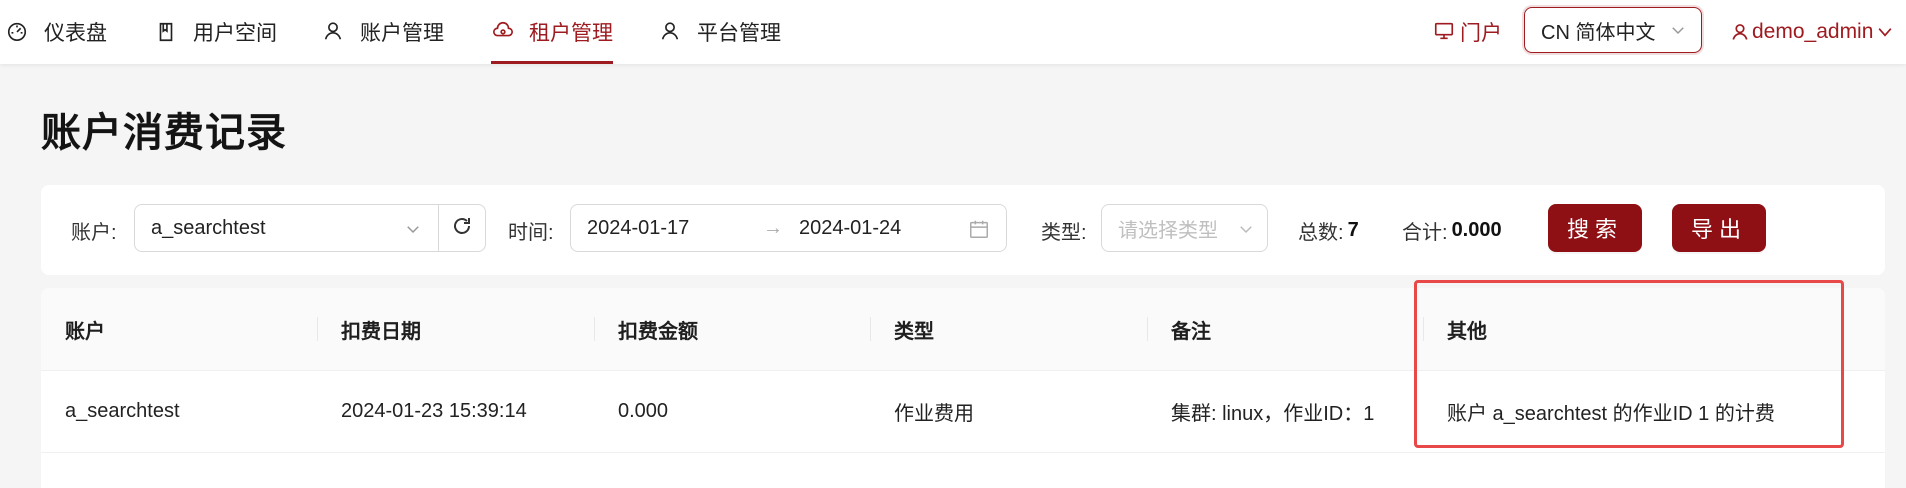 This screenshot has width=1906, height=488. What do you see at coordinates (85, 329) in the screenshot?
I see `column-header-account: 账户` at bounding box center [85, 329].